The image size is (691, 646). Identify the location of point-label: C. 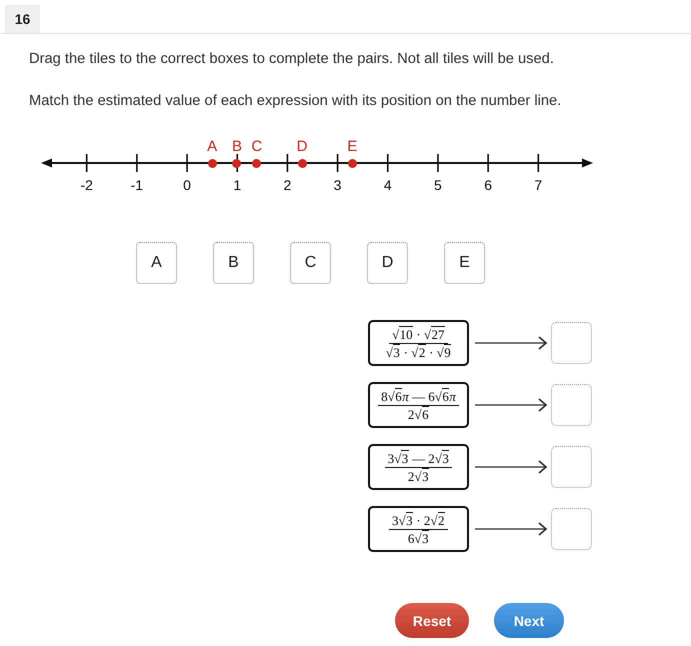
(256, 146).